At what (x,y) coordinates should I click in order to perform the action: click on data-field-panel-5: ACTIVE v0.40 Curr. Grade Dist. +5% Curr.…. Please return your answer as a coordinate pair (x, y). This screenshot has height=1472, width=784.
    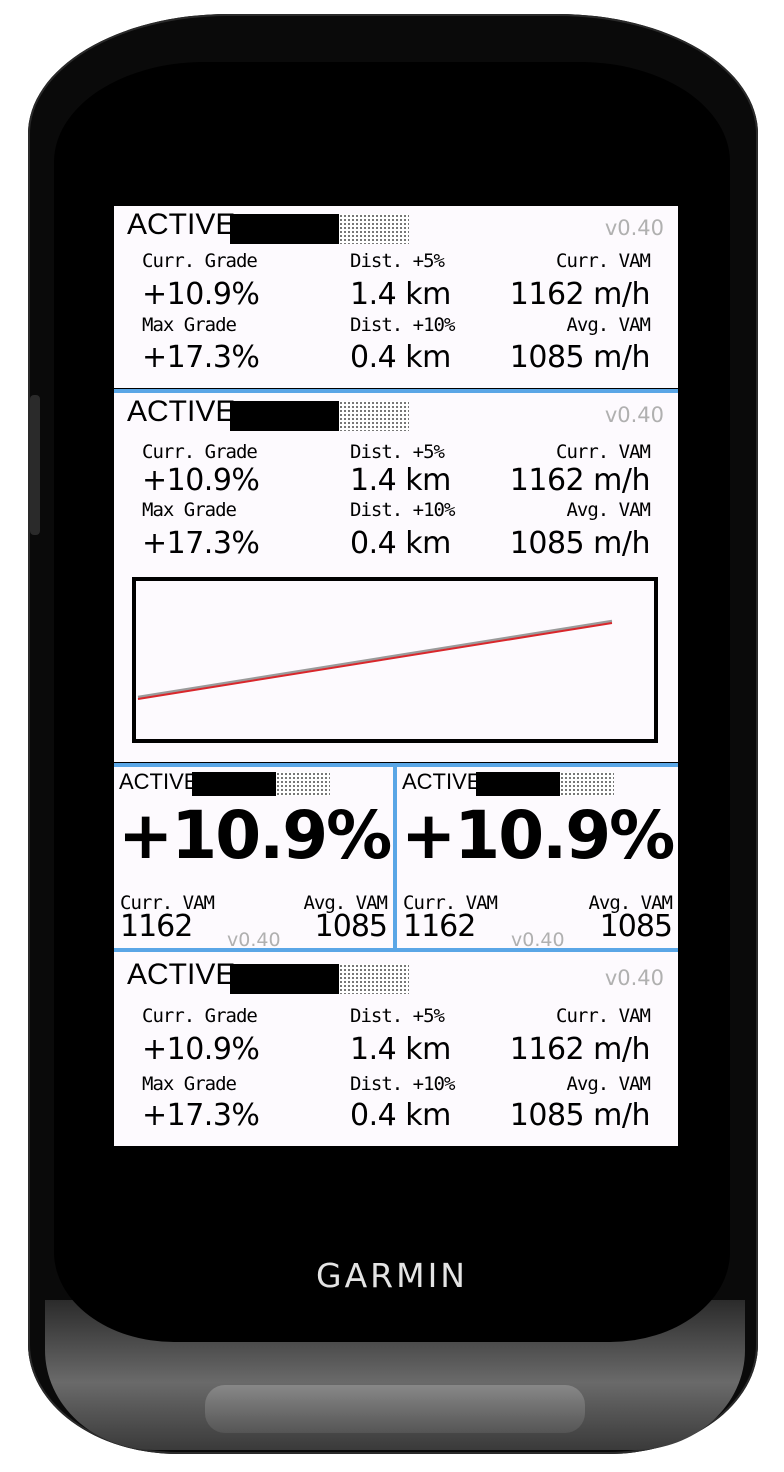
    Looking at the image, I should click on (396, 1049).